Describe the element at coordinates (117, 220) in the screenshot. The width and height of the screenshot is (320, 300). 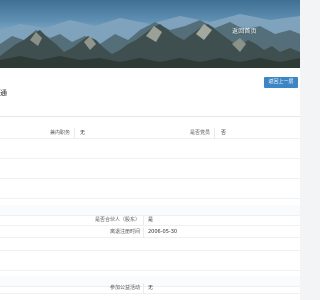
I see `field-label: 是否合伙人（股东）` at that location.